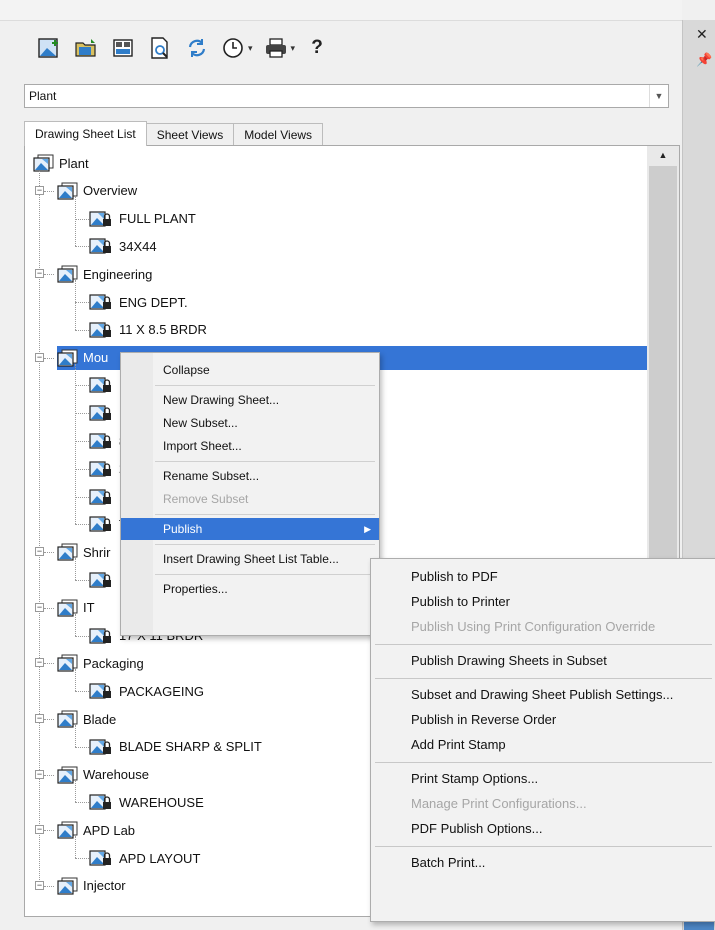  I want to click on preview-button, so click(160, 48).